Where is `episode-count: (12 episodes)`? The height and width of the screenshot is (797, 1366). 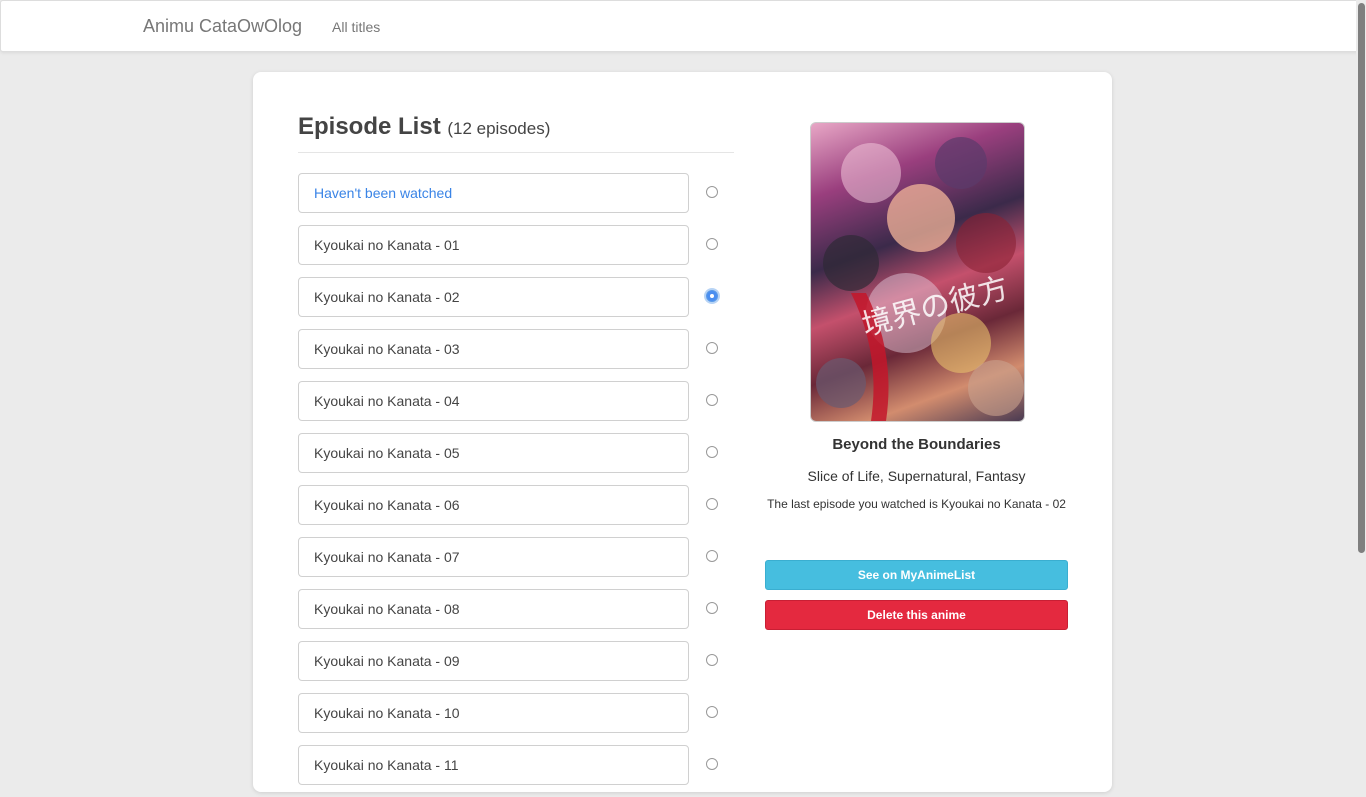
episode-count: (12 episodes) is located at coordinates (499, 128).